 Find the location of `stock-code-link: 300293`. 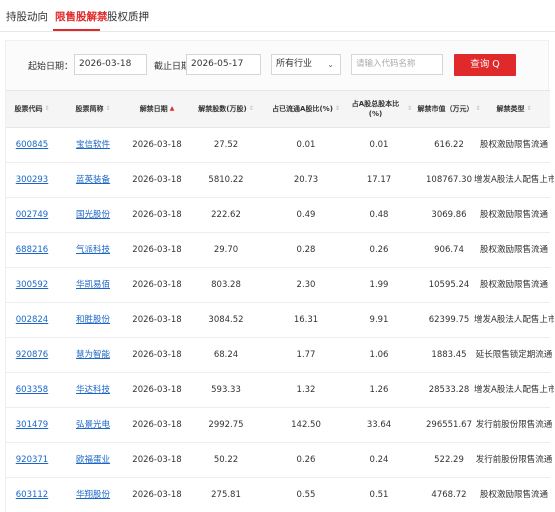

stock-code-link: 300293 is located at coordinates (32, 180).